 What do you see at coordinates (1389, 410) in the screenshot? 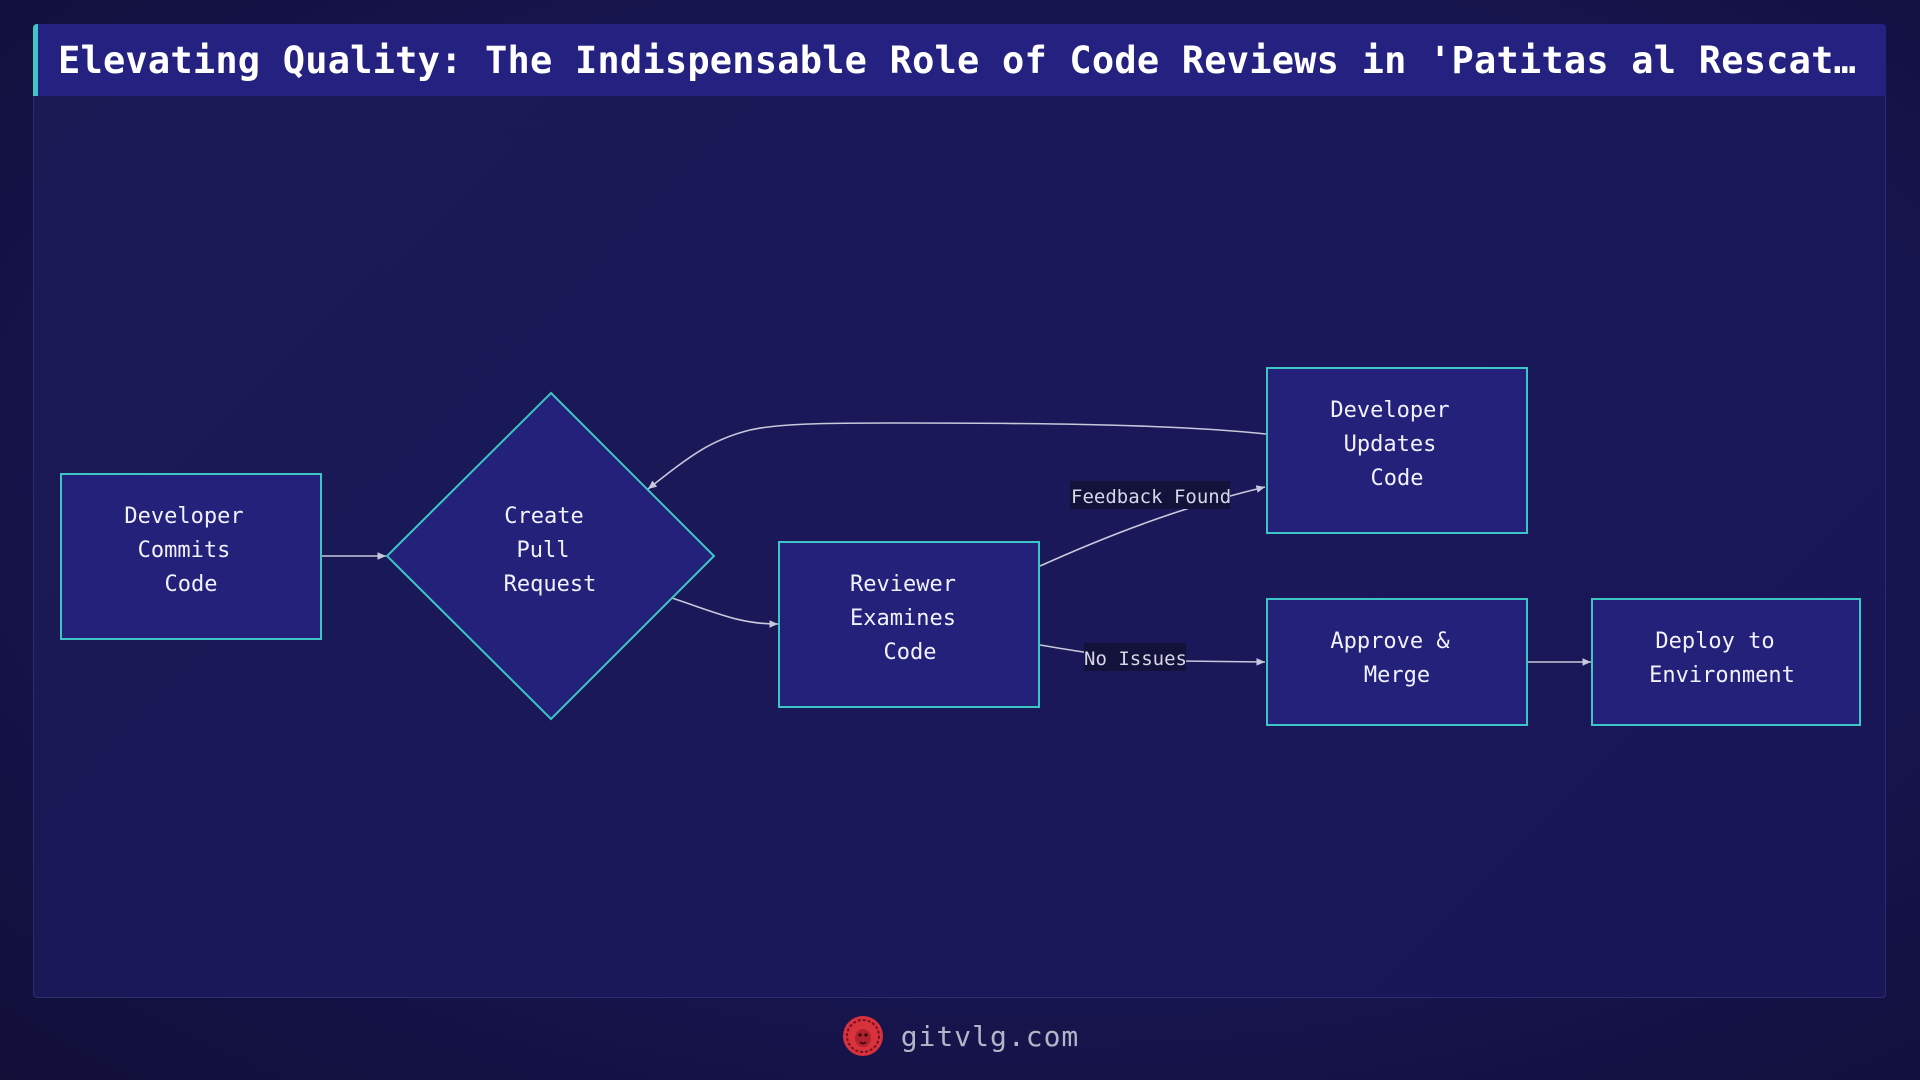
I see `node-update-line-1: Developer` at bounding box center [1389, 410].